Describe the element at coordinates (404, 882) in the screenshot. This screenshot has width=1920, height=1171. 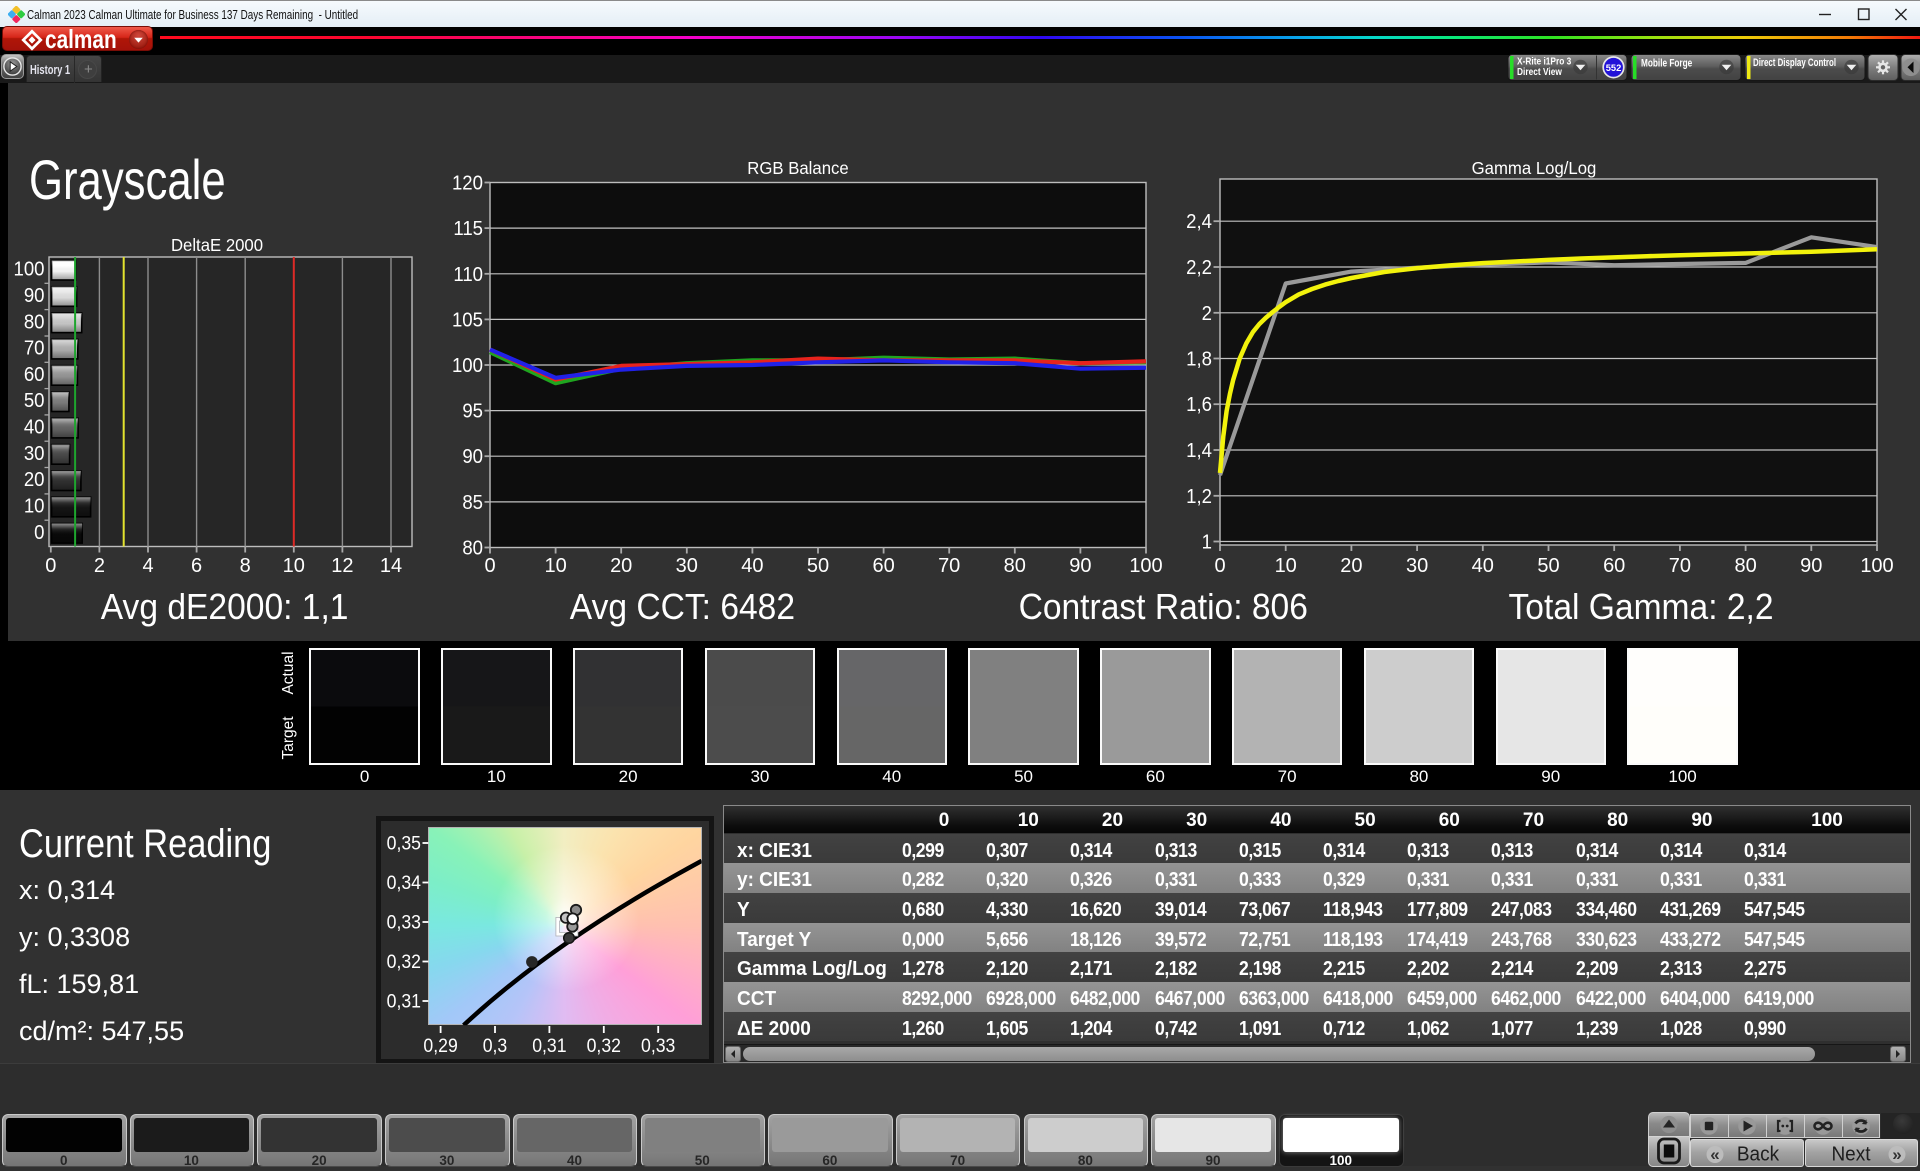
I see `svg-text: 0,34` at that location.